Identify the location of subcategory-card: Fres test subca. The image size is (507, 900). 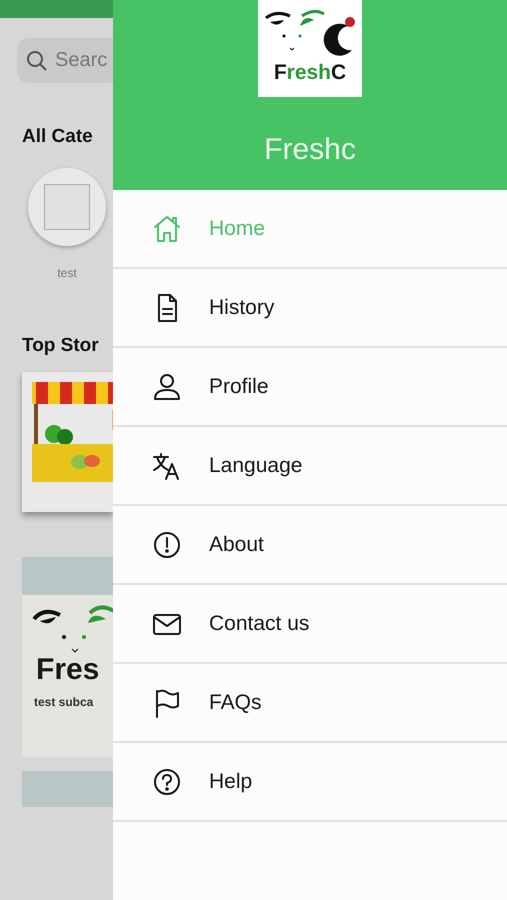
(67, 676).